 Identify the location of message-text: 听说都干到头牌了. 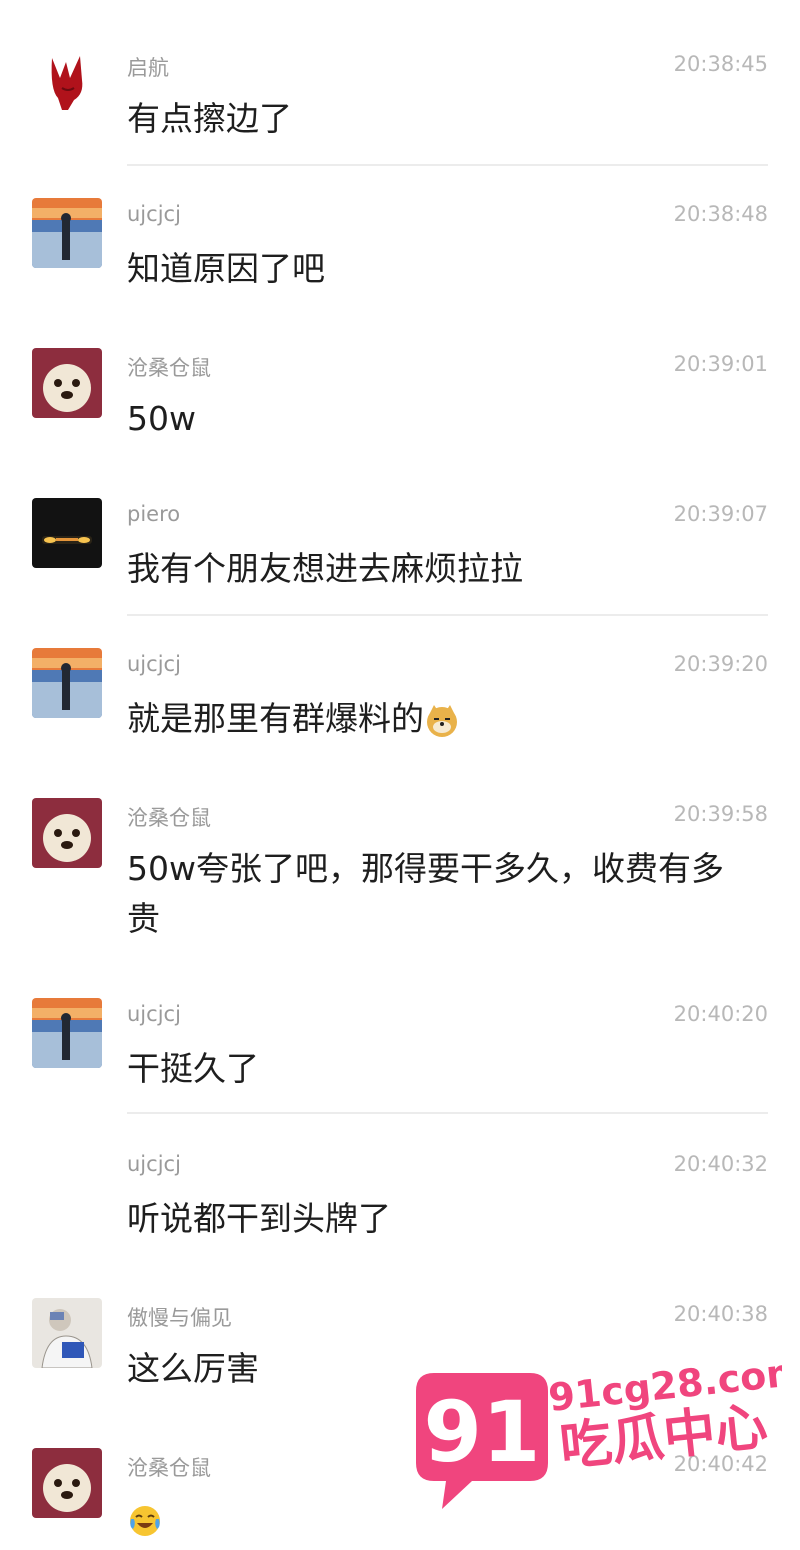
(259, 1218).